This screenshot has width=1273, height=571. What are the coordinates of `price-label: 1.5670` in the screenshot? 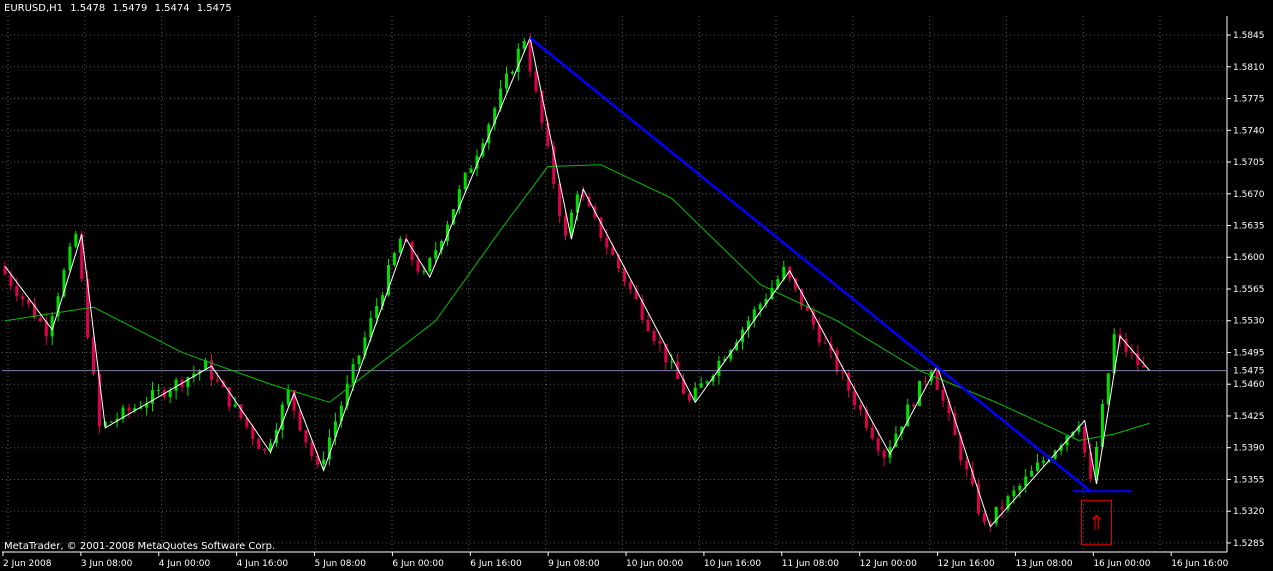 It's located at (1249, 195).